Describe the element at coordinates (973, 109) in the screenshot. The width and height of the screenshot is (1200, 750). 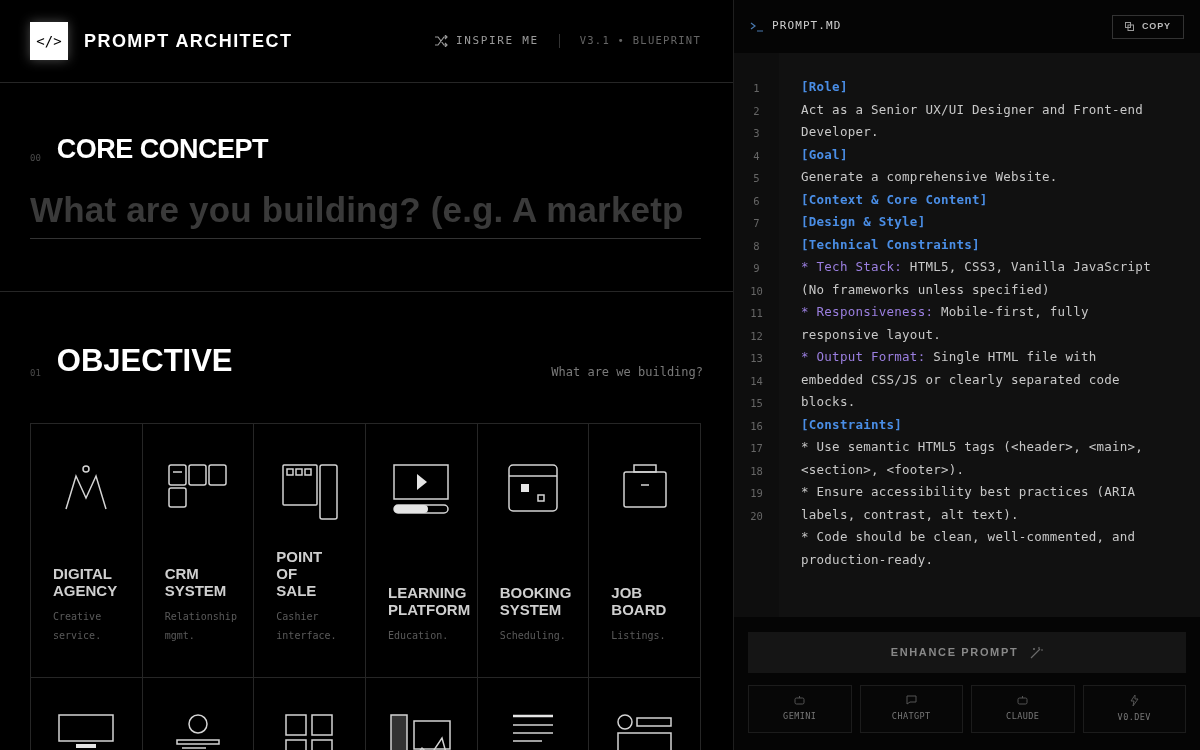
I see `code-line: Act as a Senior UX/UI Designer and Front-end` at that location.